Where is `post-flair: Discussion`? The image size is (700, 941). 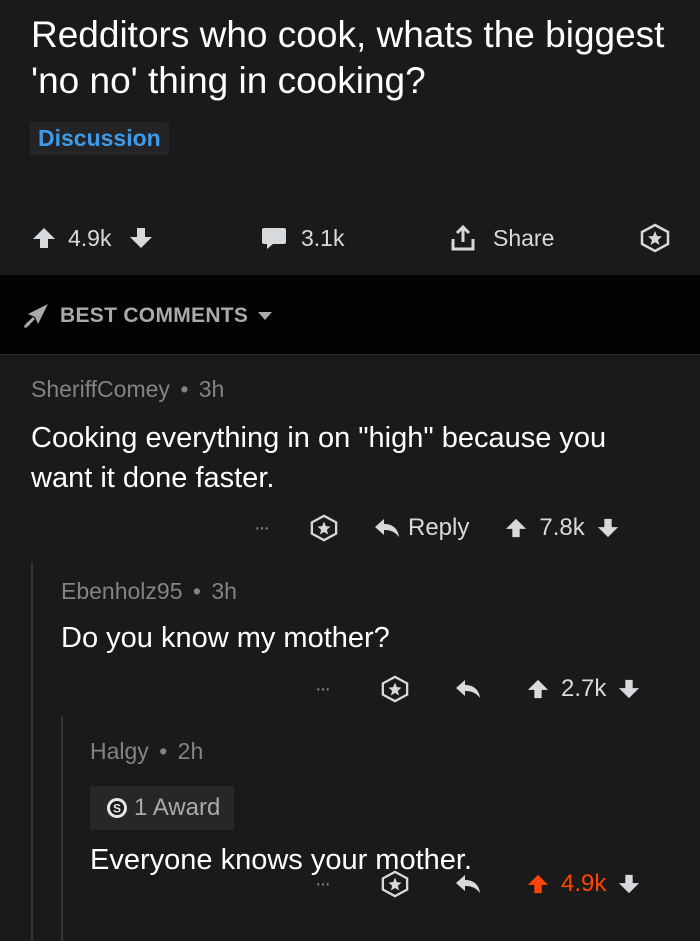 post-flair: Discussion is located at coordinates (99, 138).